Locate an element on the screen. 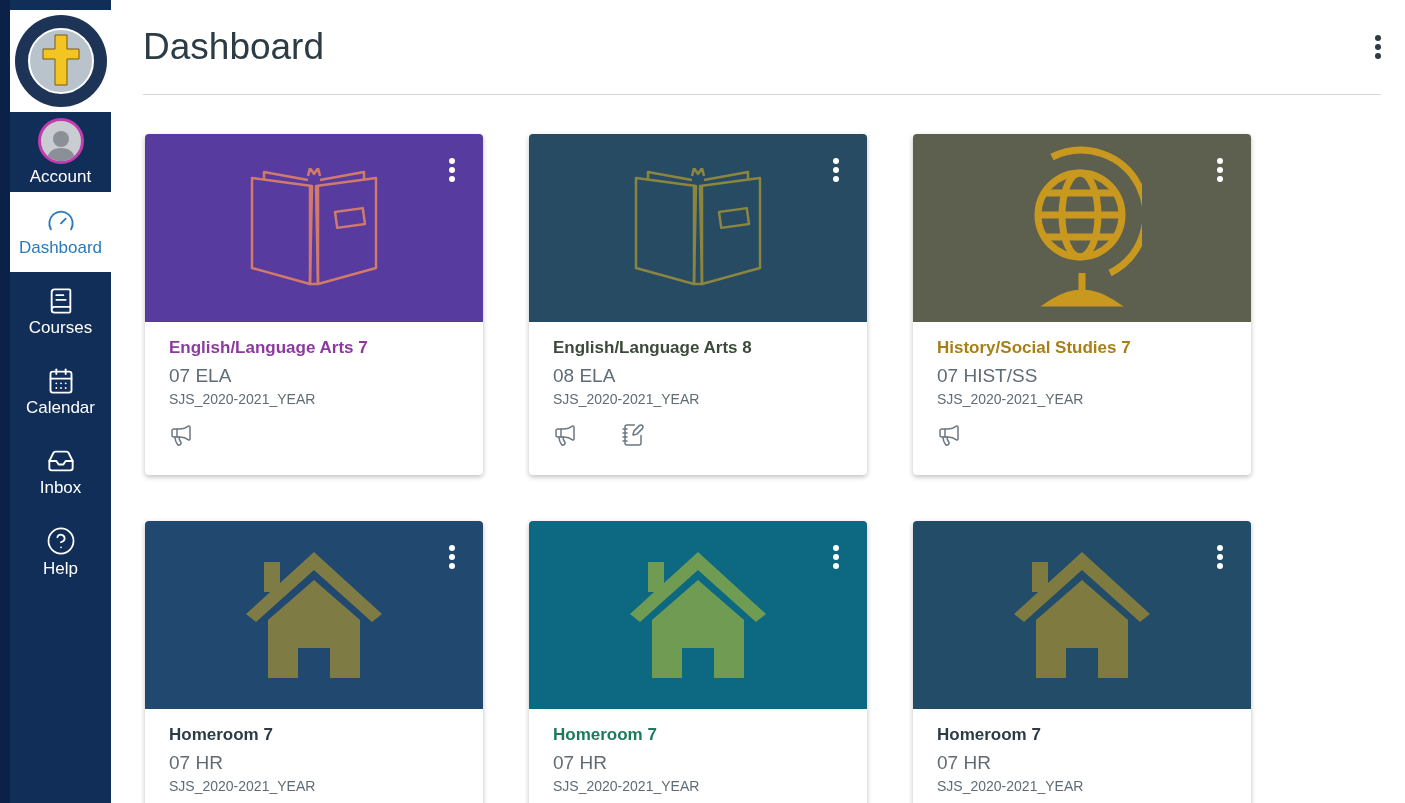 Image resolution: width=1405 pixels, height=803 pixels. course-title: English/Language Arts 7 is located at coordinates (268, 348).